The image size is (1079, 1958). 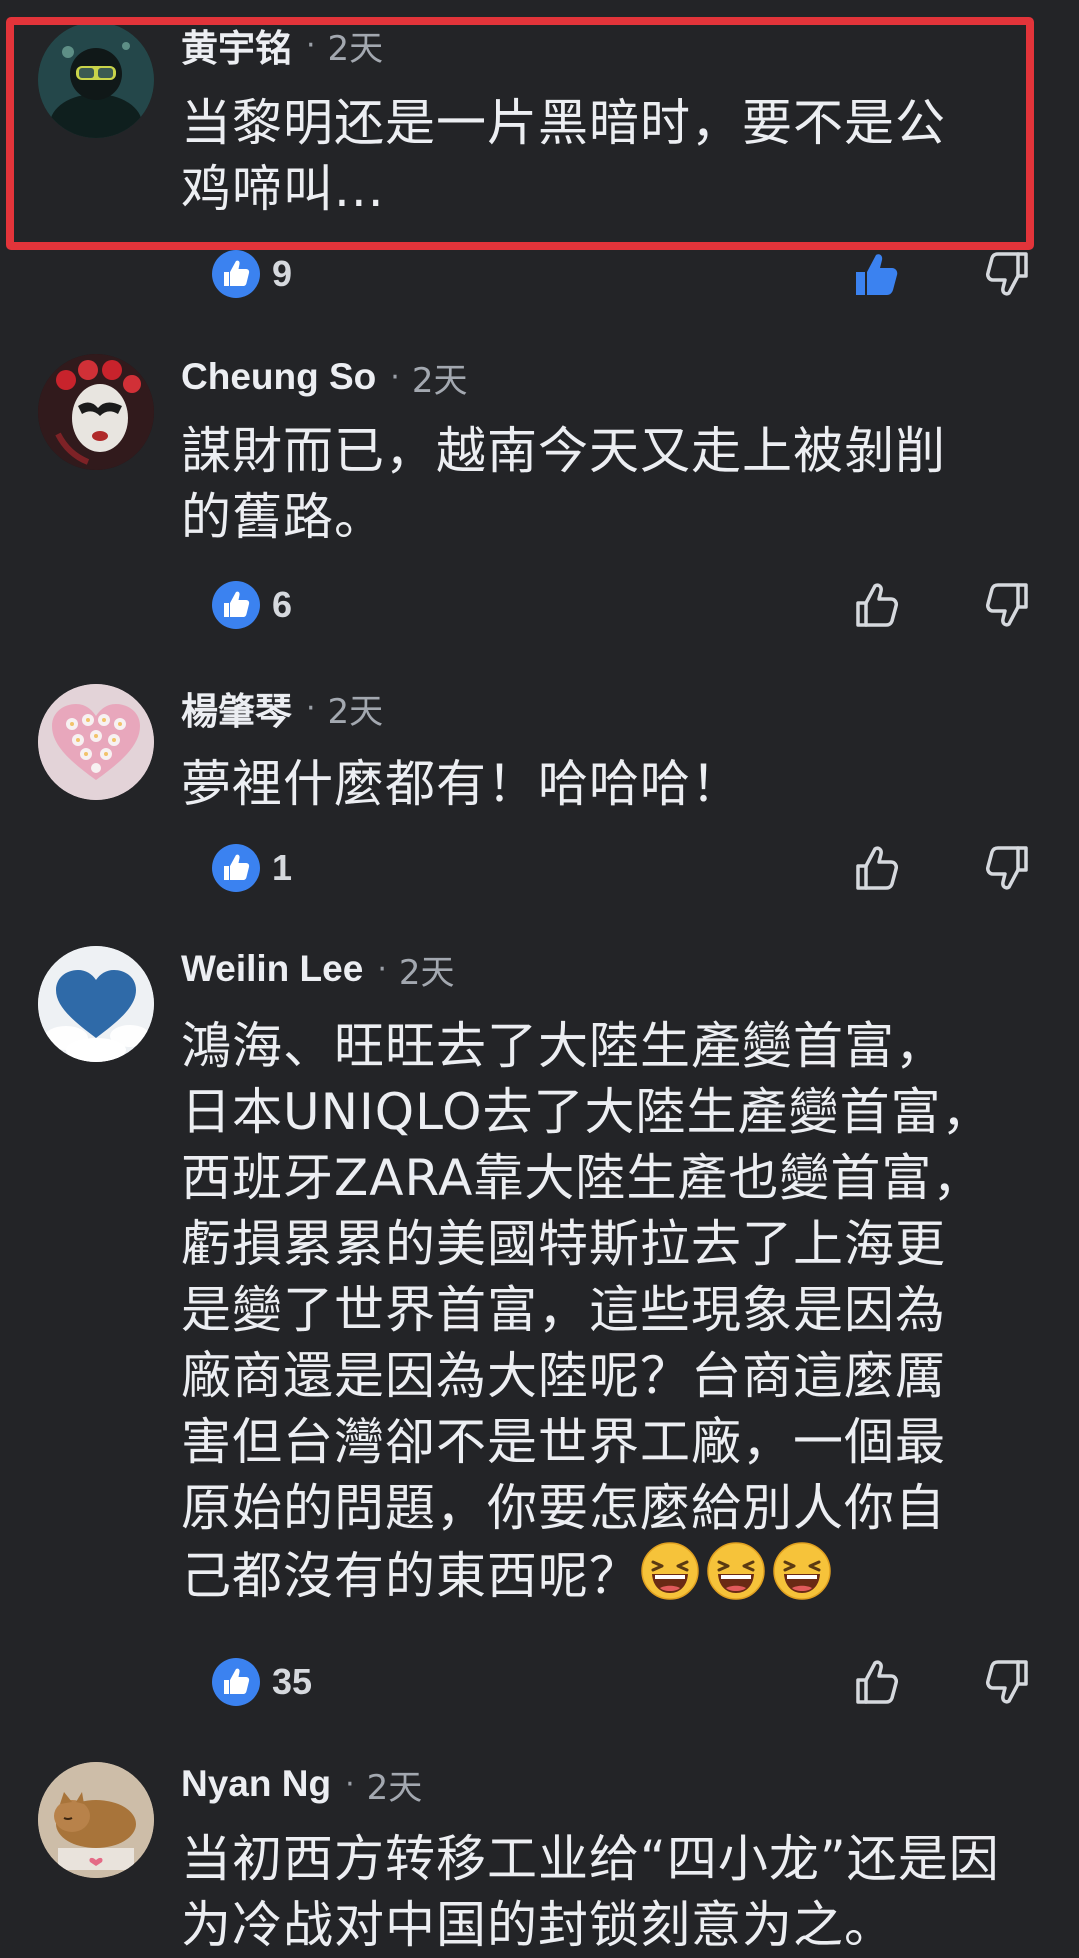 I want to click on like-count: 6, so click(x=282, y=604).